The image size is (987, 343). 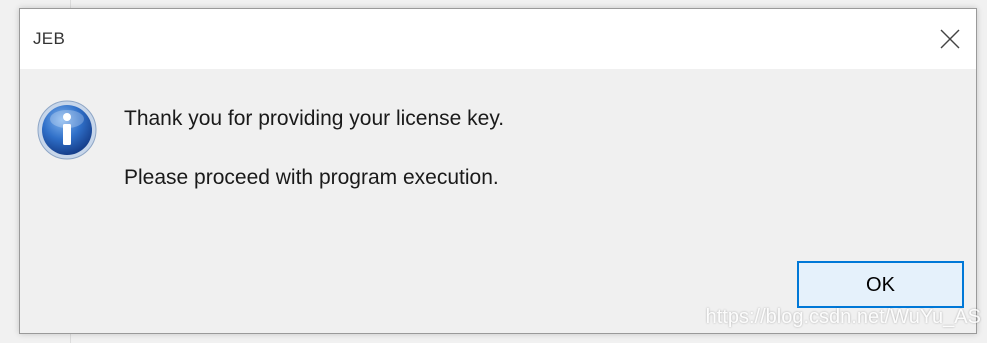 I want to click on close-icon, so click(x=950, y=39).